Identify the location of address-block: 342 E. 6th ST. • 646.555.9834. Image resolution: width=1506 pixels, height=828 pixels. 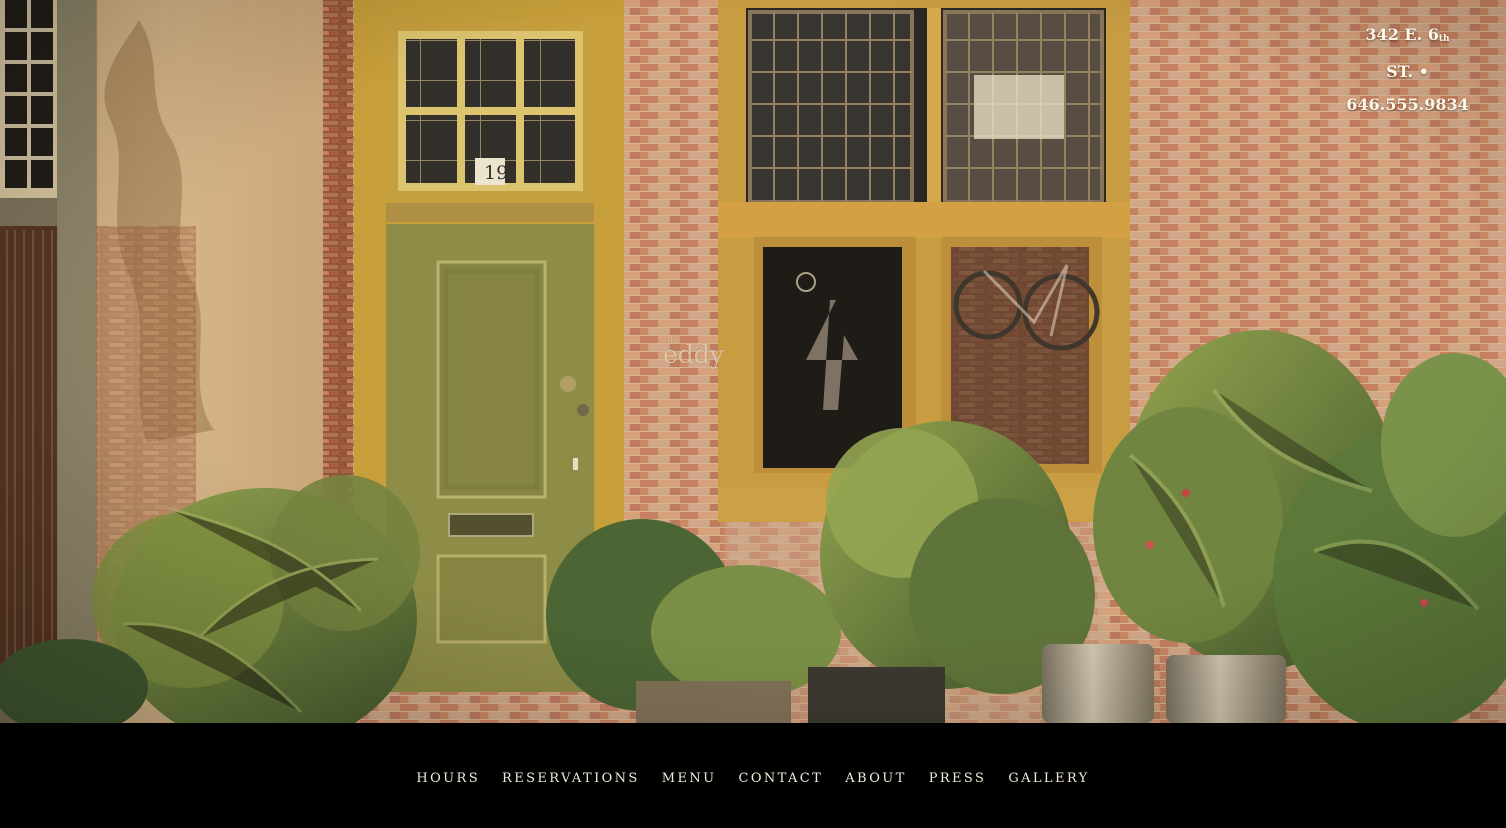
(1407, 69).